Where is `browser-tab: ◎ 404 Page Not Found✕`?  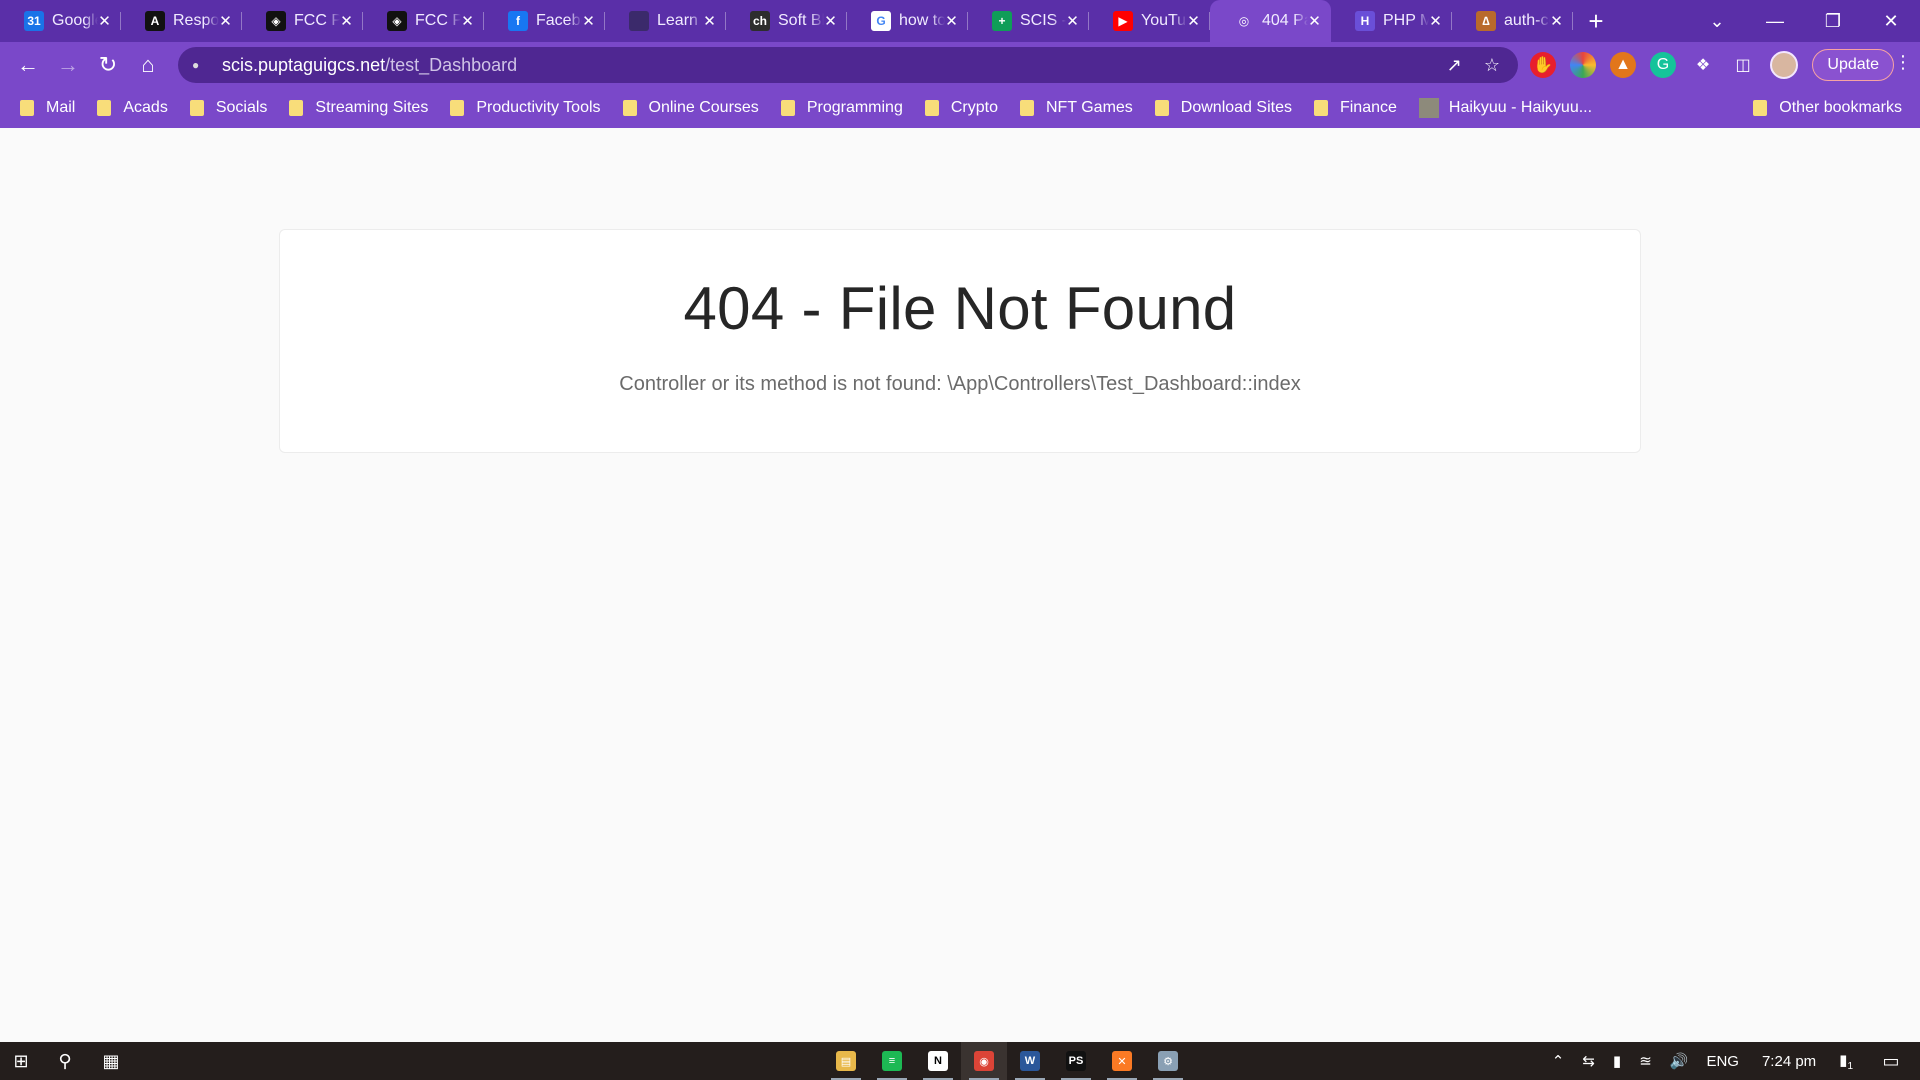
browser-tab: ◎ 404 Page Not Found✕ is located at coordinates (1270, 21).